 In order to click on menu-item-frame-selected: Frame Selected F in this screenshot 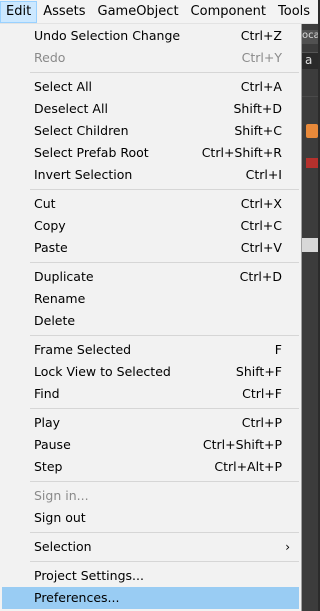, I will do `click(150, 350)`.